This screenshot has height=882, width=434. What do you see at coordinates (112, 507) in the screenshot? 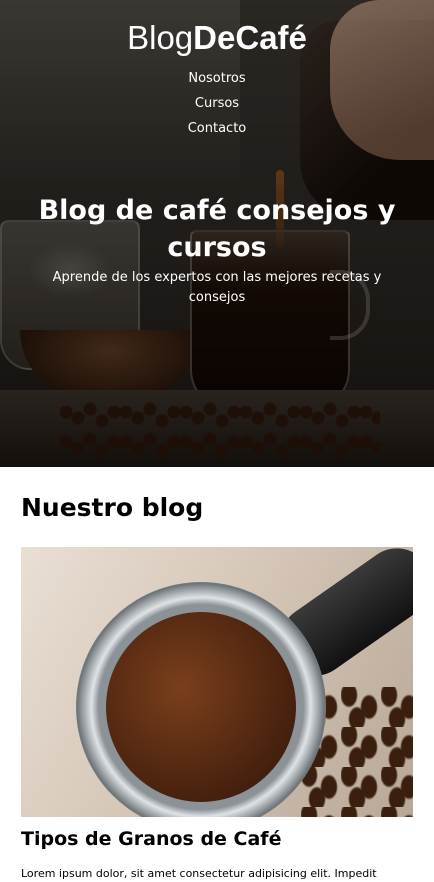
I see `section-title: Nuestro blog` at bounding box center [112, 507].